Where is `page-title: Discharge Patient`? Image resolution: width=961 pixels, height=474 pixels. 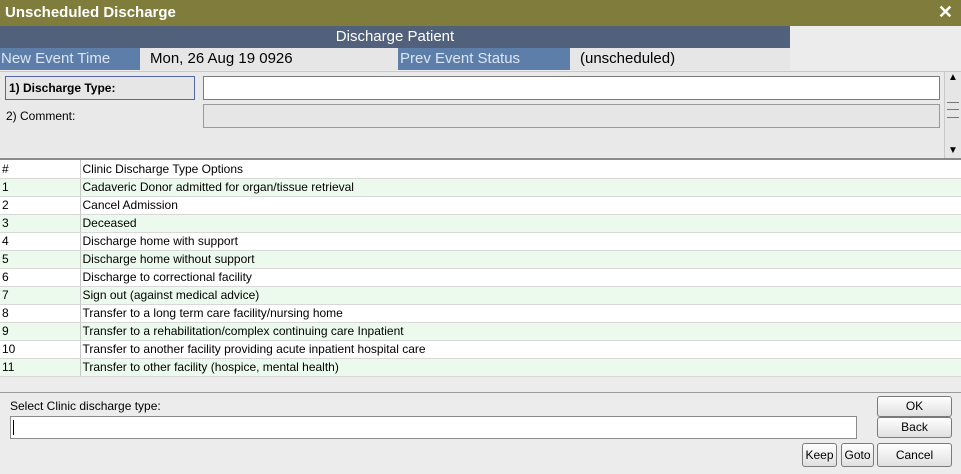 page-title: Discharge Patient is located at coordinates (395, 37).